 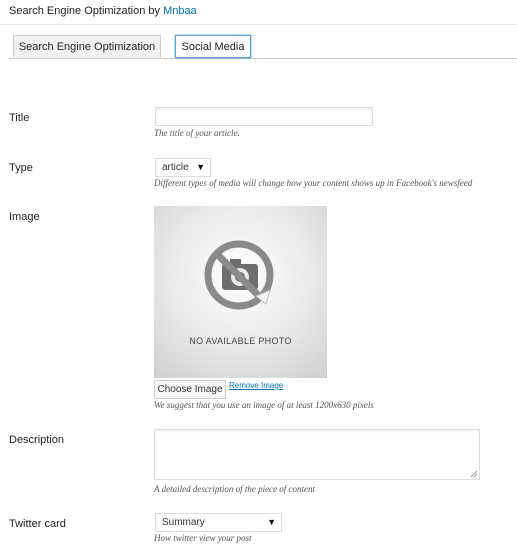 What do you see at coordinates (37, 524) in the screenshot?
I see `twitter-card-label: Twitter card` at bounding box center [37, 524].